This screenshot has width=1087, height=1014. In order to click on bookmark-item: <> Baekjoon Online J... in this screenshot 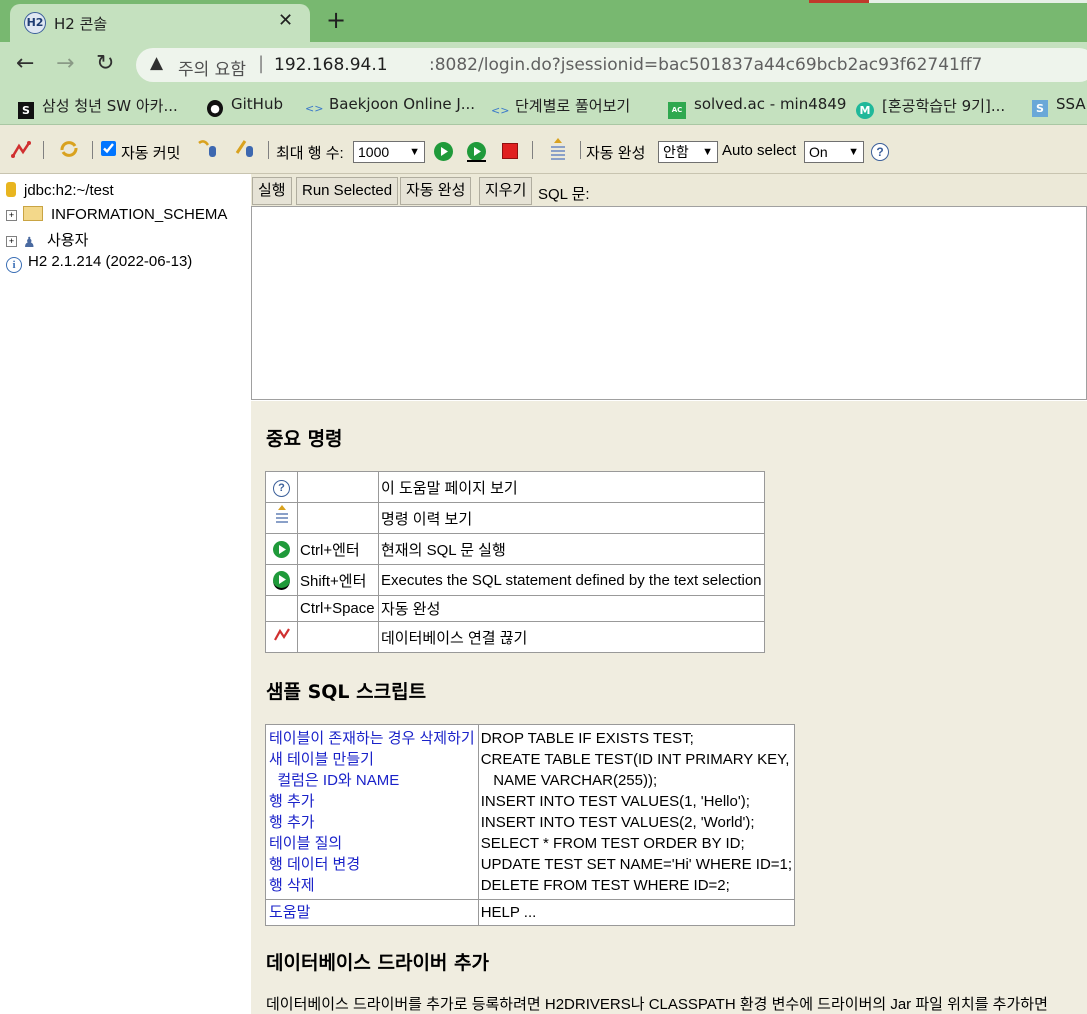, I will do `click(390, 106)`.